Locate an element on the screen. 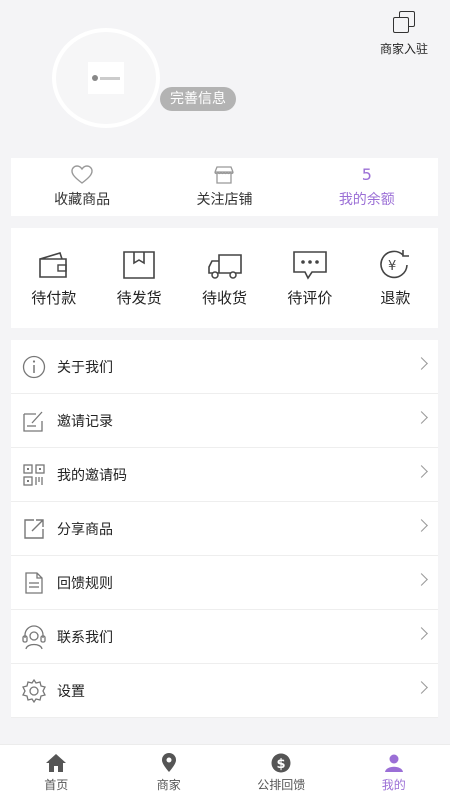  tab-mine: 我的 is located at coordinates (394, 772).